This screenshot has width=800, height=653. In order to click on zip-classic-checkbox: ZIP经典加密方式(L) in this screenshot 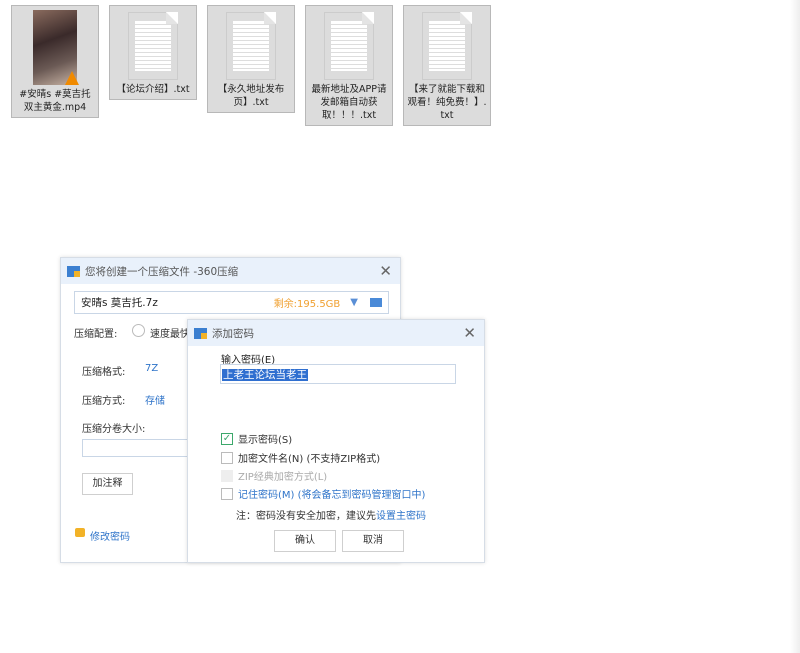, I will do `click(274, 475)`.